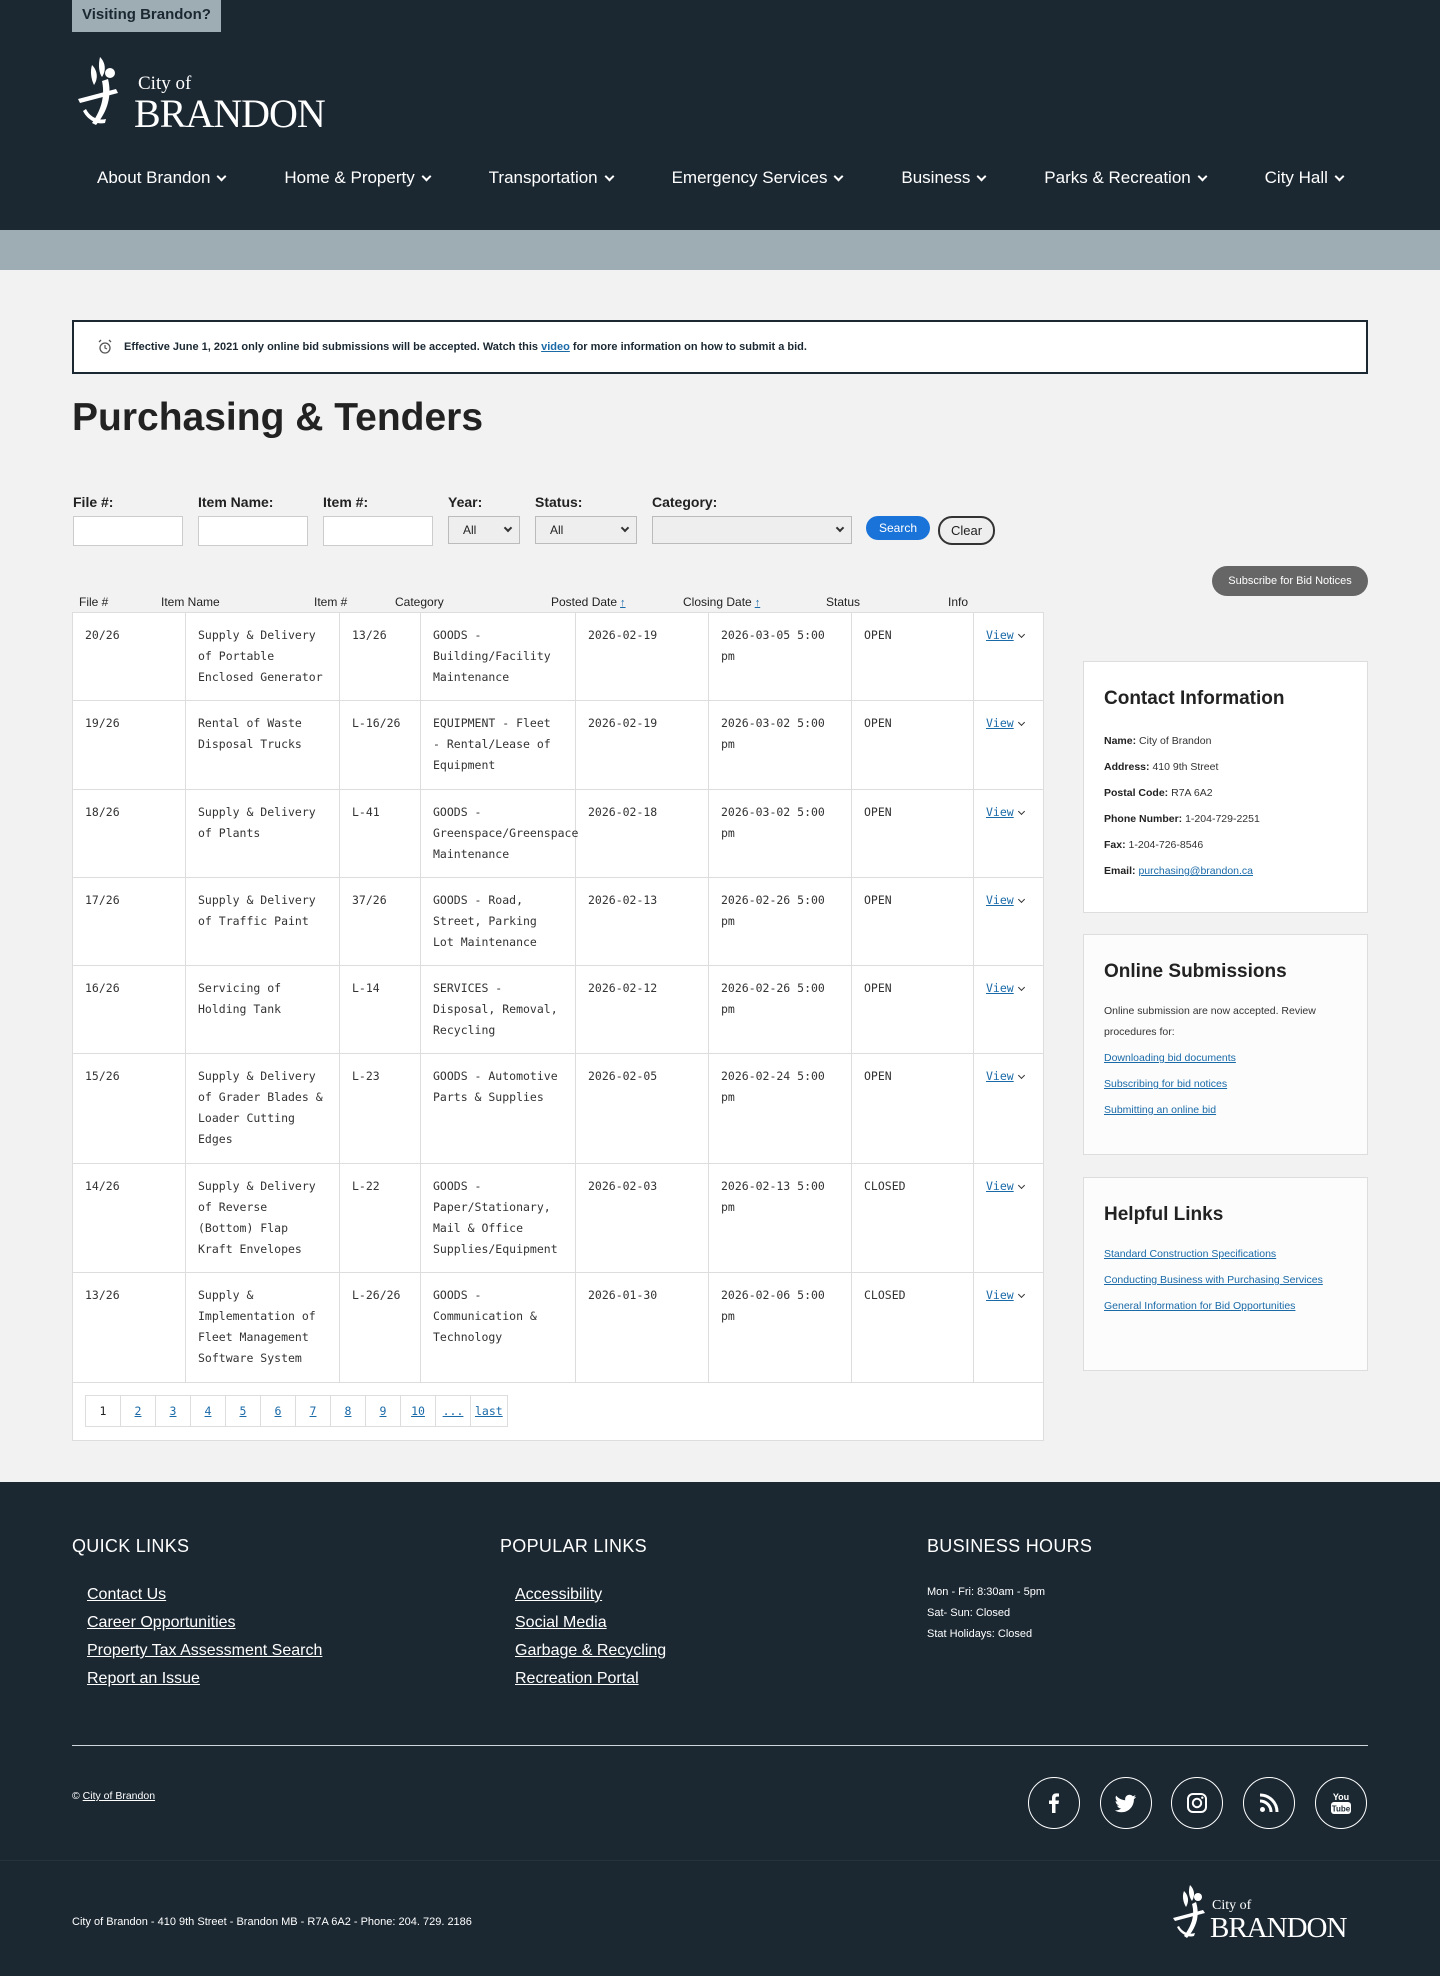  I want to click on email-link: purchasing@brandon.ca, so click(1195, 871).